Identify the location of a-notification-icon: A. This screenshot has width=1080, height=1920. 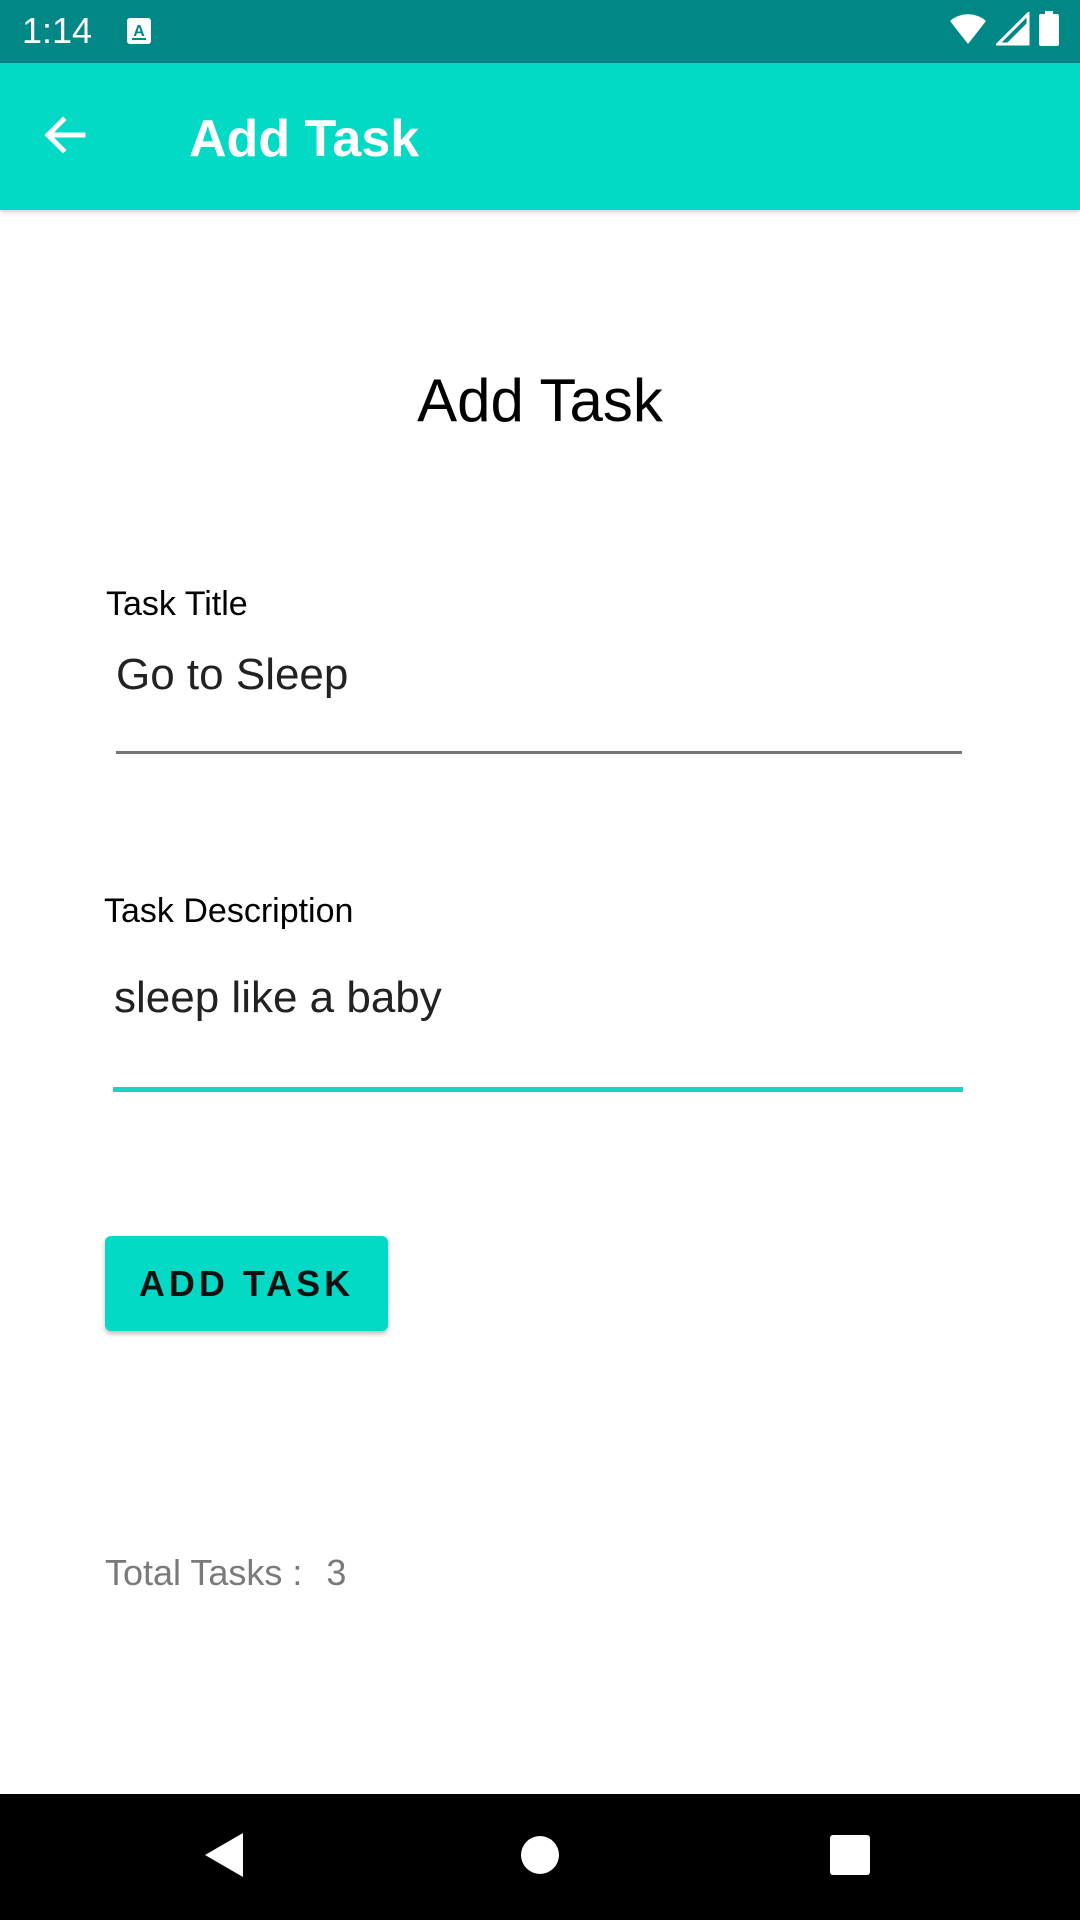
(139, 31).